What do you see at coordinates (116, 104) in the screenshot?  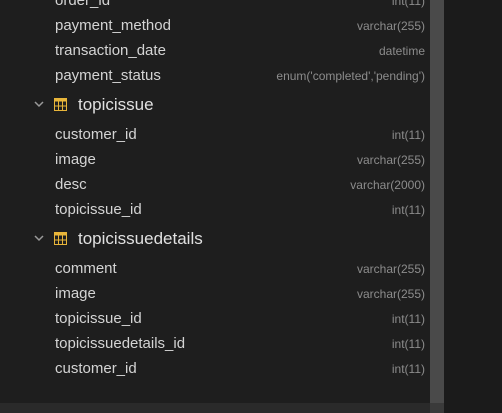 I see `table-name: topicissue` at bounding box center [116, 104].